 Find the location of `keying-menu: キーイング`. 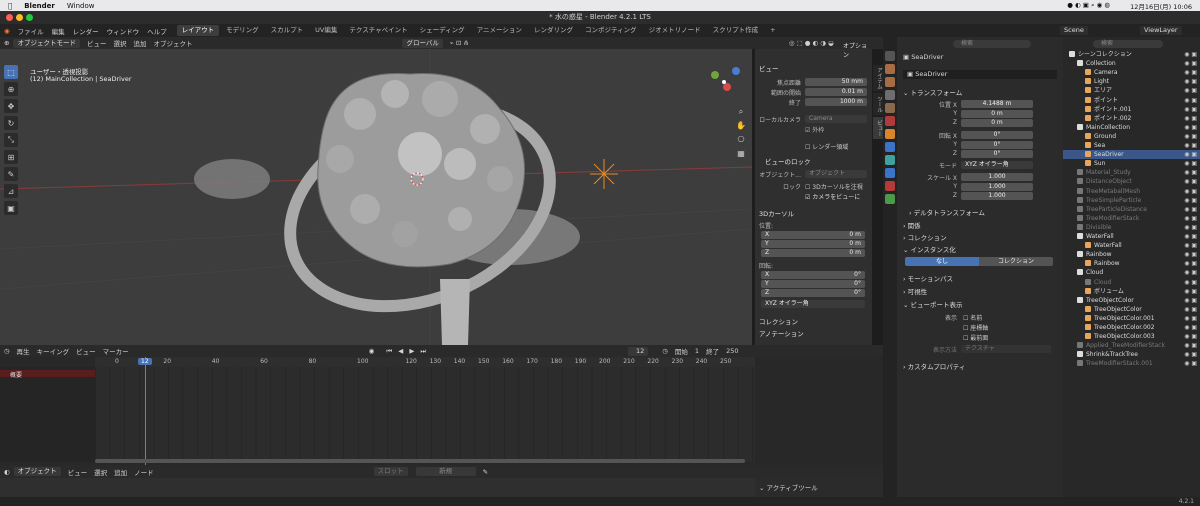

keying-menu: キーイング is located at coordinates (53, 351).